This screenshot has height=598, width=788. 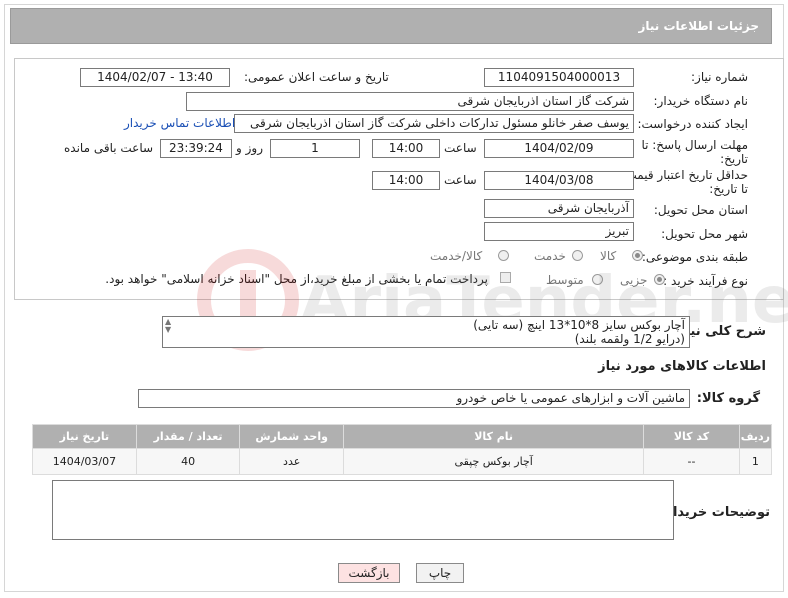 What do you see at coordinates (168, 326) in the screenshot?
I see `textarea-scroll-arrows-icon: ▲ ▼` at bounding box center [168, 326].